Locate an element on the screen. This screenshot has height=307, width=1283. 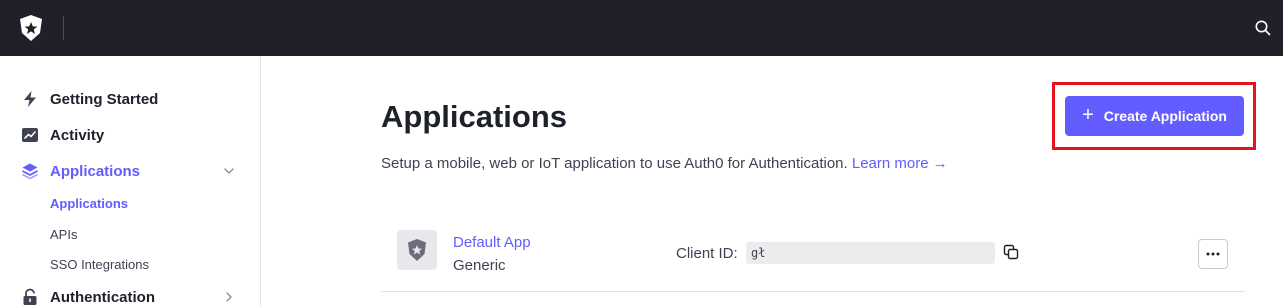
trending-chart-icon is located at coordinates (30, 135).